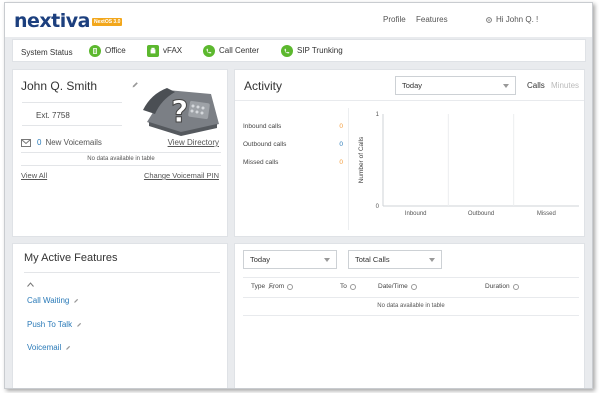 The height and width of the screenshot is (393, 599). I want to click on desk-phone-icon: ?, so click(181, 112).